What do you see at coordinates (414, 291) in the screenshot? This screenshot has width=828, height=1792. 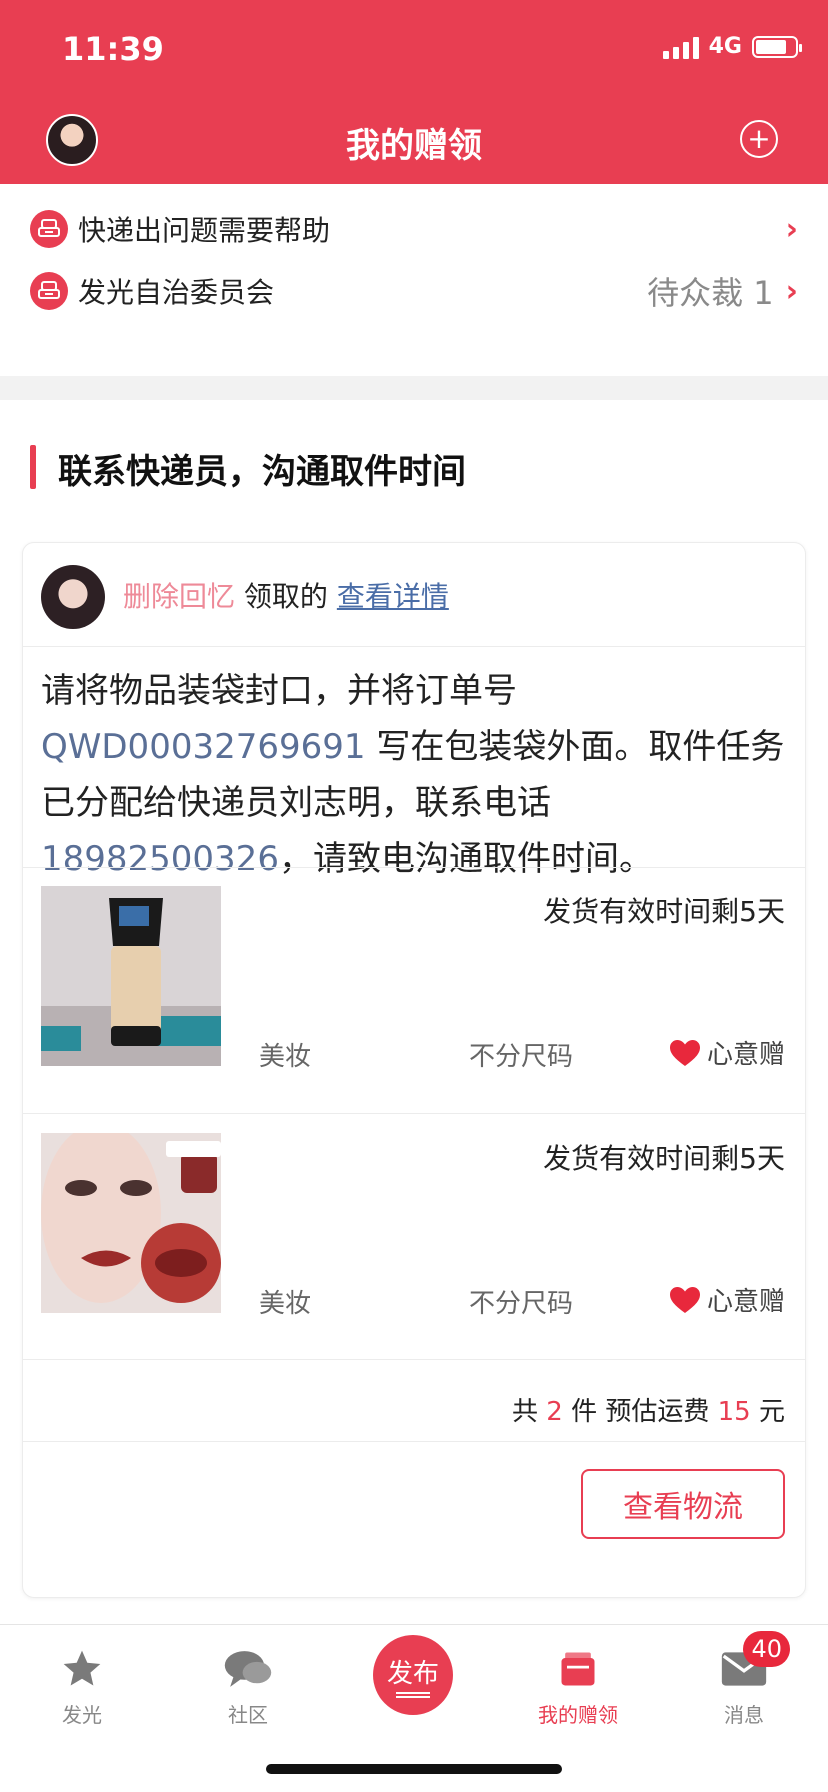 I see `committee-row-content: 发光自治委员会 待众裁 1 ›` at bounding box center [414, 291].